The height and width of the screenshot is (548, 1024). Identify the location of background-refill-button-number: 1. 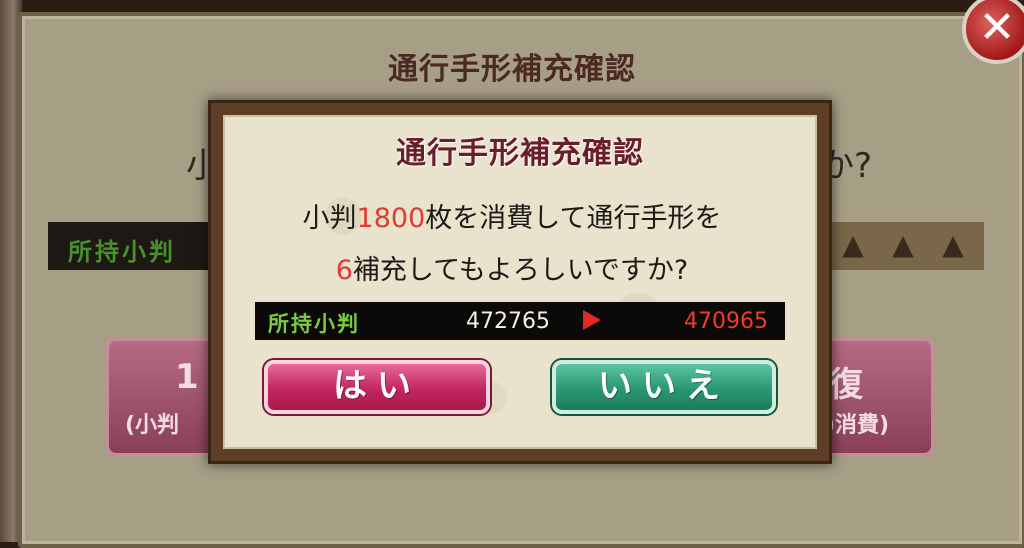
(187, 377).